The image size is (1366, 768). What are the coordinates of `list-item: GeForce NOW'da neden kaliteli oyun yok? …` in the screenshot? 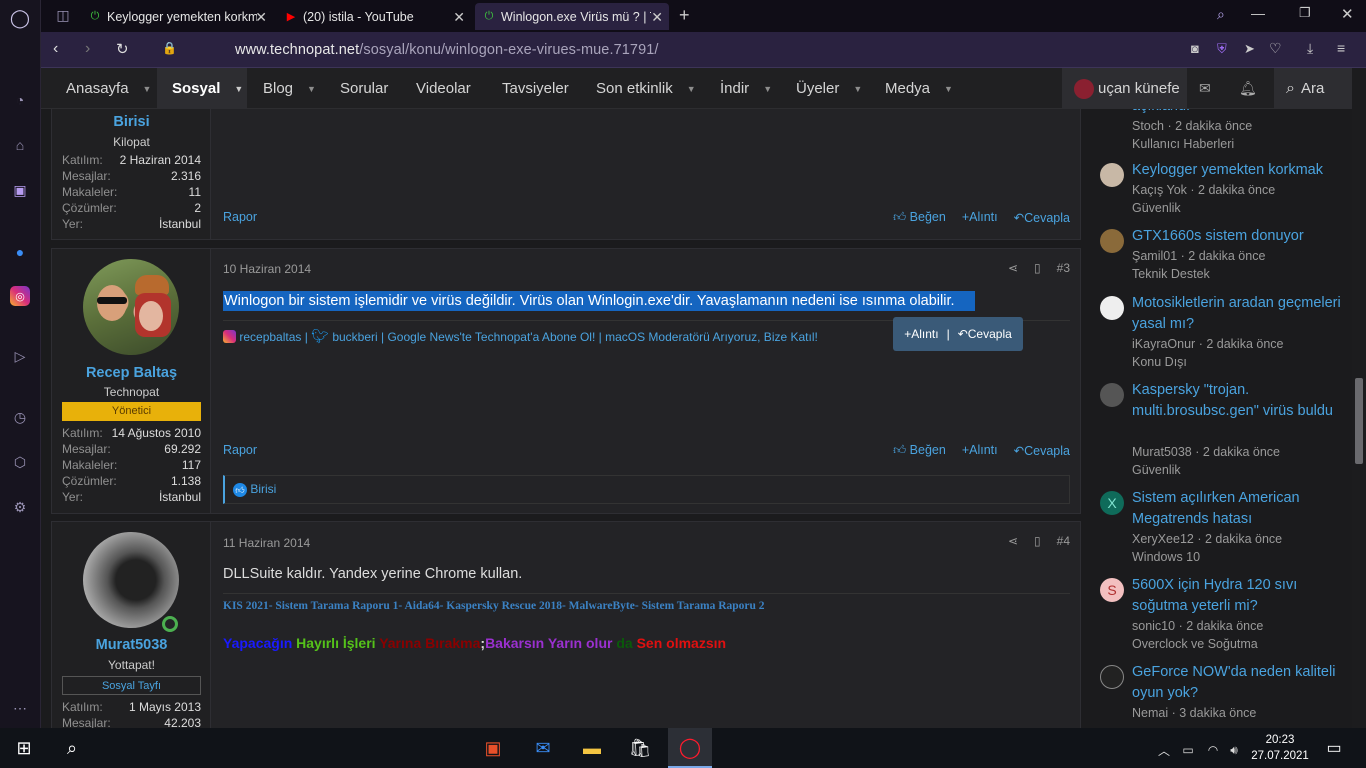 It's located at (1220, 695).